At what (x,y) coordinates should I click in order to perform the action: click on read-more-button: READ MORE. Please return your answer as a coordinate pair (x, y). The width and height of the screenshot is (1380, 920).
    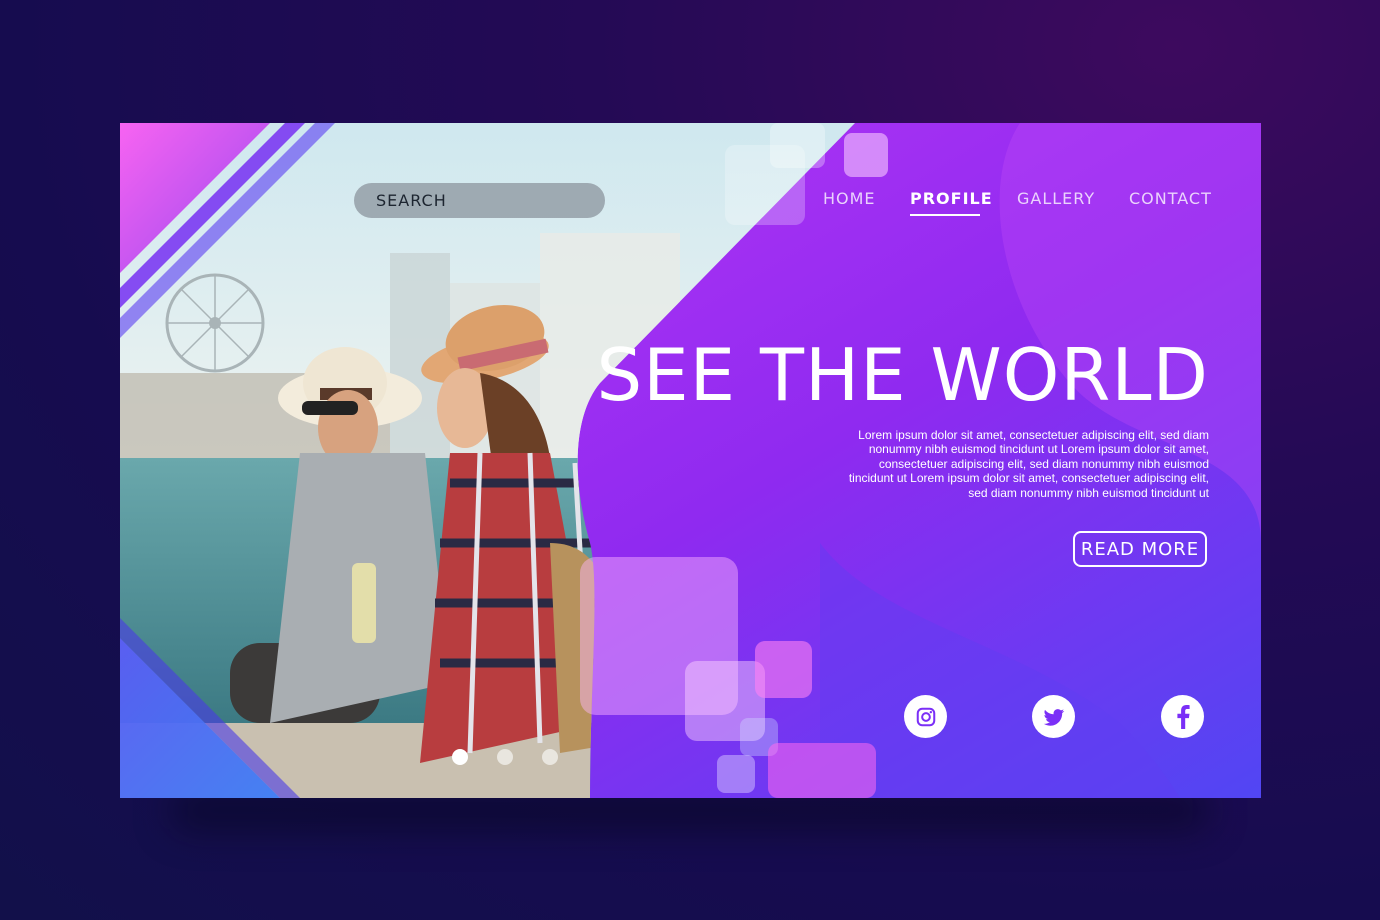
    Looking at the image, I should click on (1140, 549).